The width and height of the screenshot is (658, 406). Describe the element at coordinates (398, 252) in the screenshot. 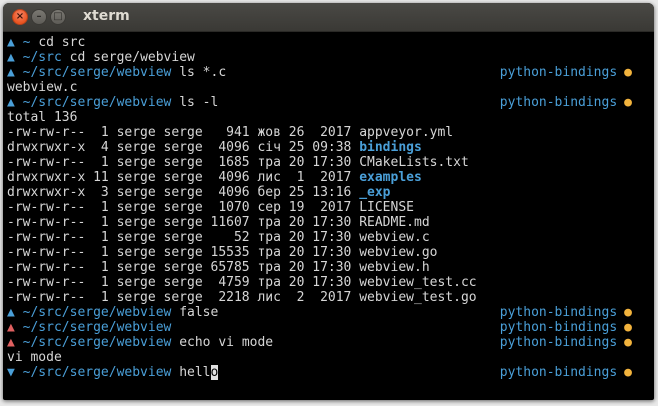

I see `file-name: webview.go` at that location.